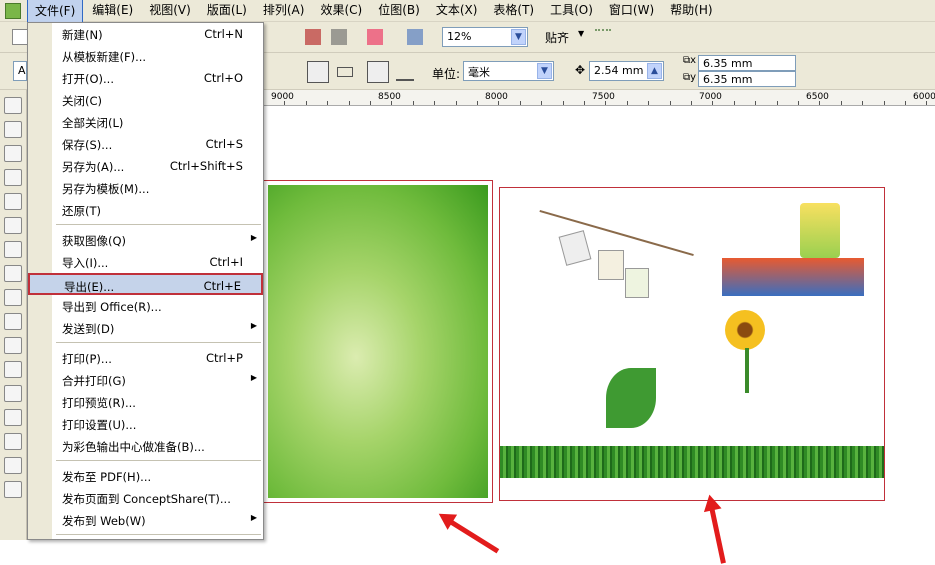 The width and height of the screenshot is (935, 565). What do you see at coordinates (557, 37) in the screenshot?
I see `snap-to-button: 贴齐` at bounding box center [557, 37].